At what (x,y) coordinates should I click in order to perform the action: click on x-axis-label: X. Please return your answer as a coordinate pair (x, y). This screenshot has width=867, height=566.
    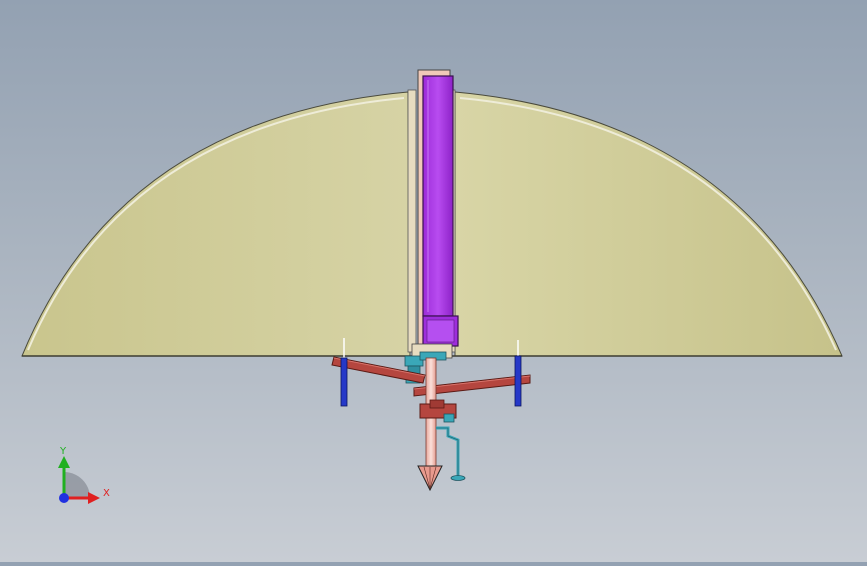
    Looking at the image, I should click on (106, 493).